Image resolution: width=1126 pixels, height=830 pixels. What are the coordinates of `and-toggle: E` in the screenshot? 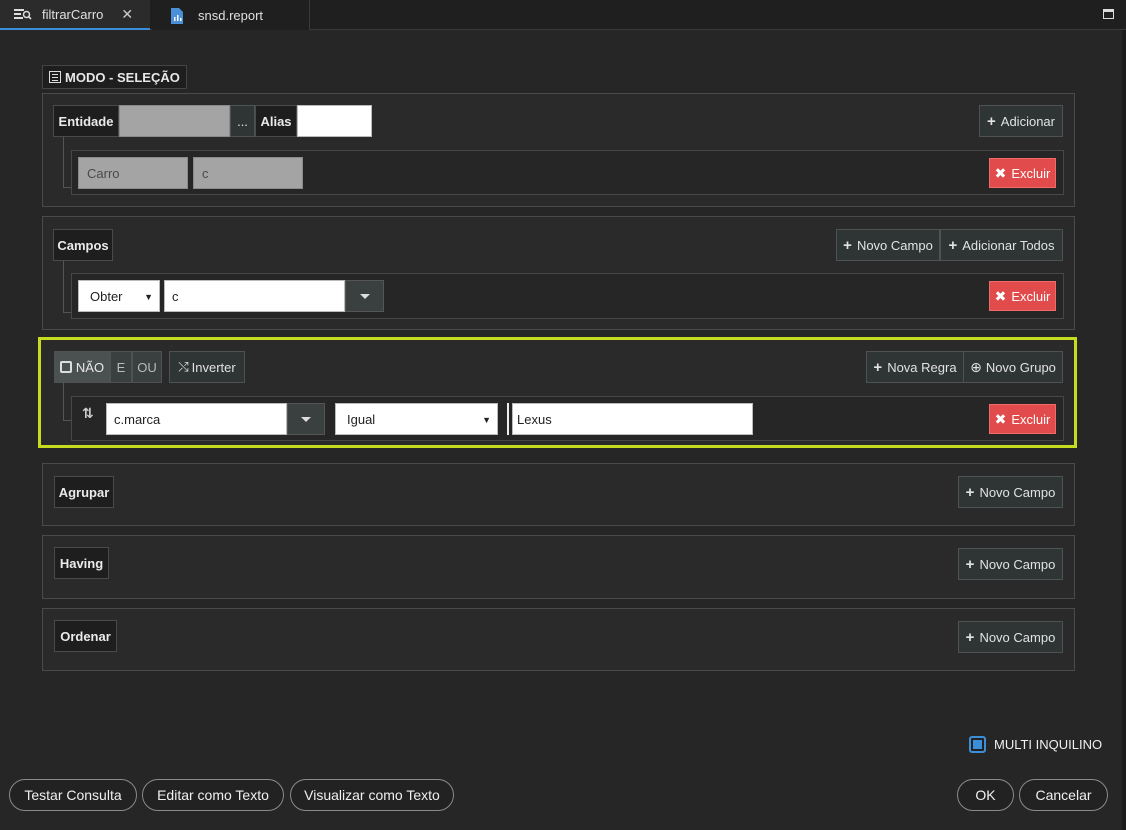 It's located at (121, 367).